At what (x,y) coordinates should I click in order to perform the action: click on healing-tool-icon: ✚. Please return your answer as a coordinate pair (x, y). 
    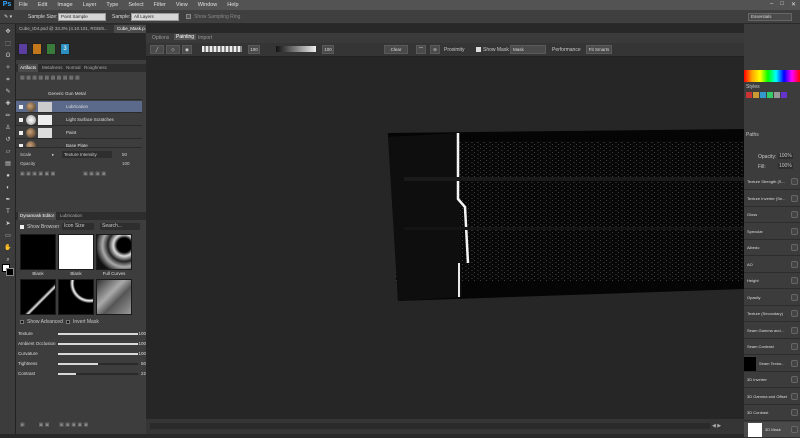
    Looking at the image, I should click on (8, 104).